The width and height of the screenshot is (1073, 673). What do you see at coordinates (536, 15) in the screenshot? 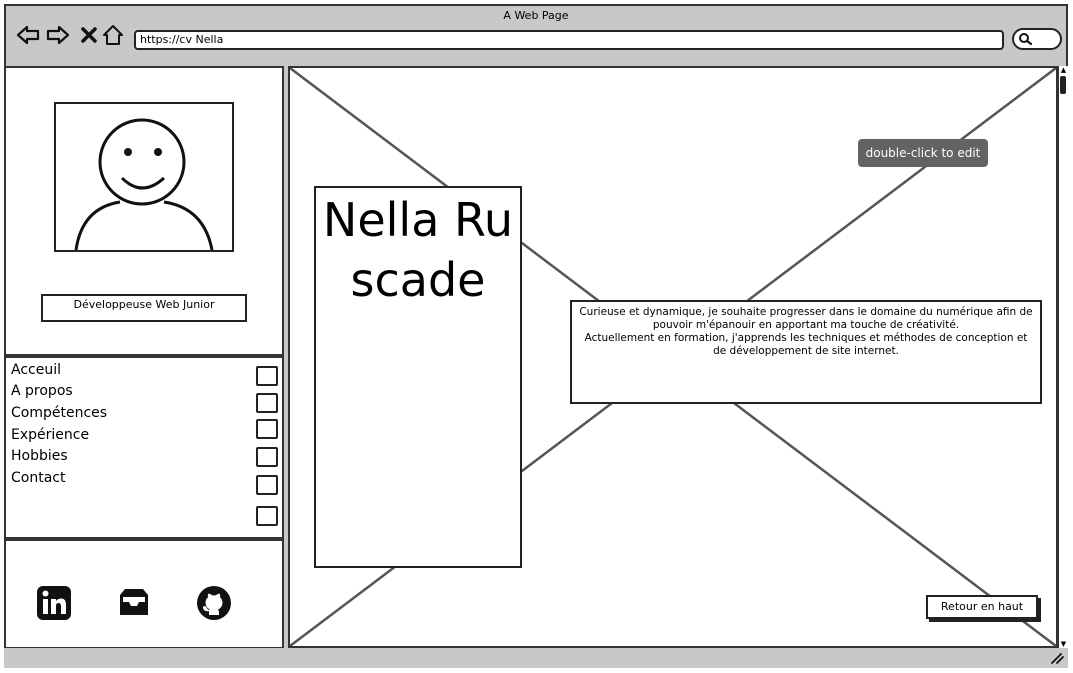
I see `window-title: A Web Page` at bounding box center [536, 15].